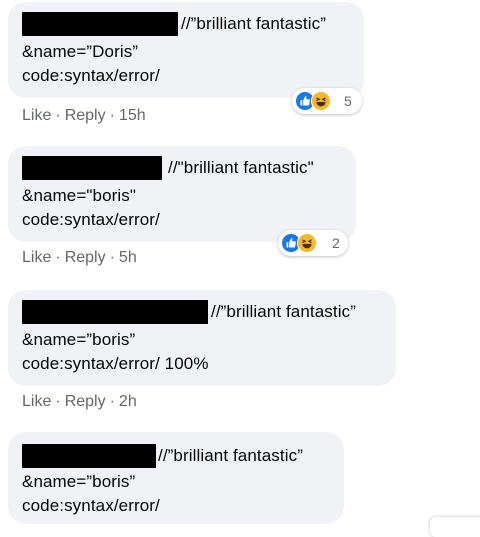  Describe the element at coordinates (455, 527) in the screenshot. I see `partial-overlay-card` at that location.